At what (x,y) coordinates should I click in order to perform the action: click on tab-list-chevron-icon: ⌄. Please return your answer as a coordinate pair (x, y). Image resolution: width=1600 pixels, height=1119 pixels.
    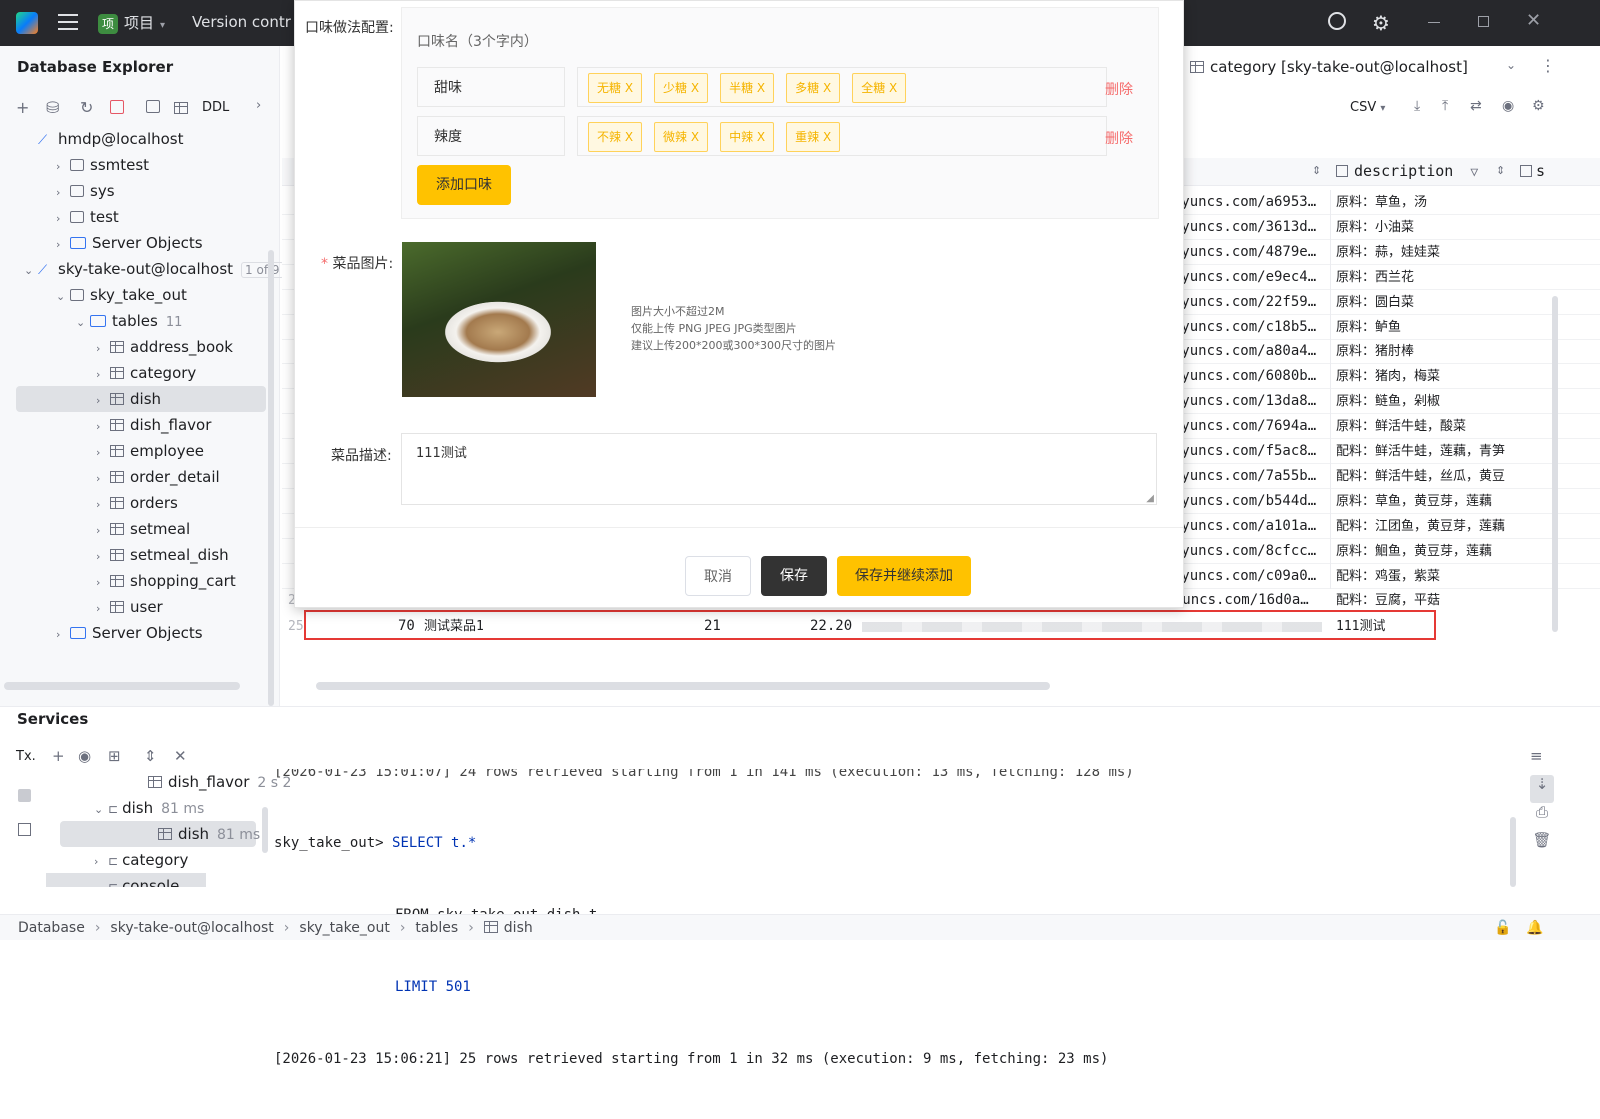
    Looking at the image, I should click on (1511, 65).